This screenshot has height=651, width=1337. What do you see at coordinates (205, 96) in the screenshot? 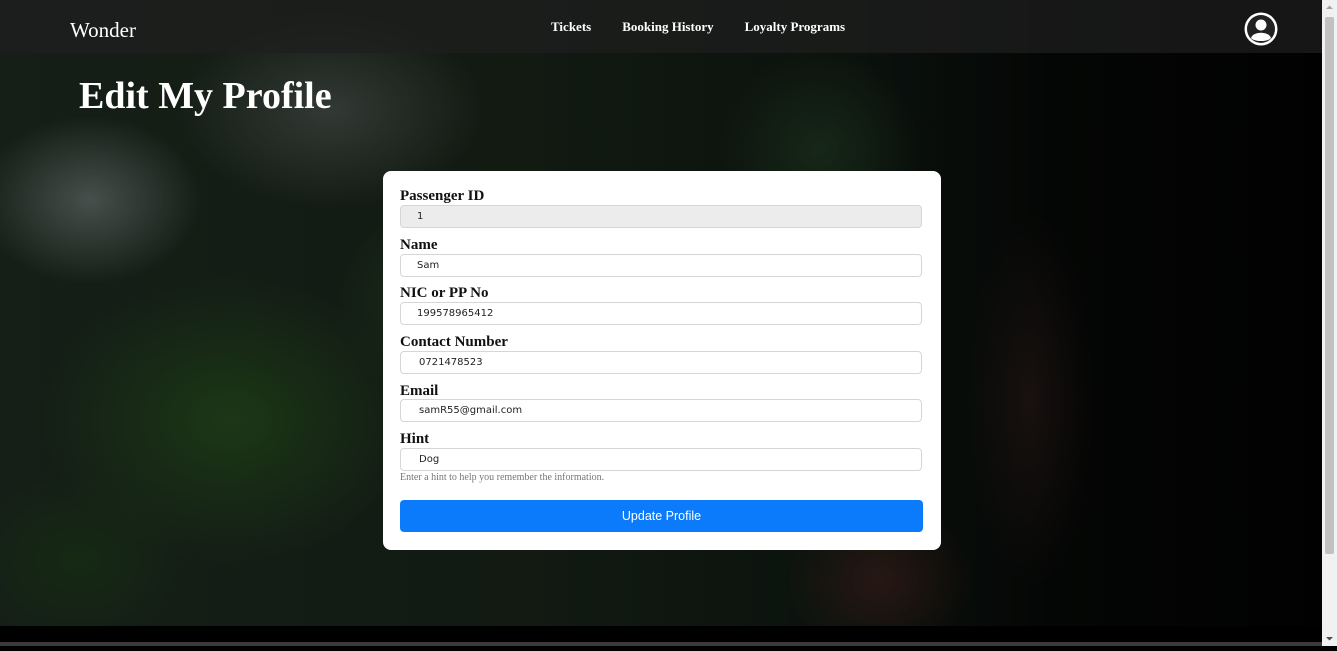
I see `page-title: Edit My Profile` at bounding box center [205, 96].